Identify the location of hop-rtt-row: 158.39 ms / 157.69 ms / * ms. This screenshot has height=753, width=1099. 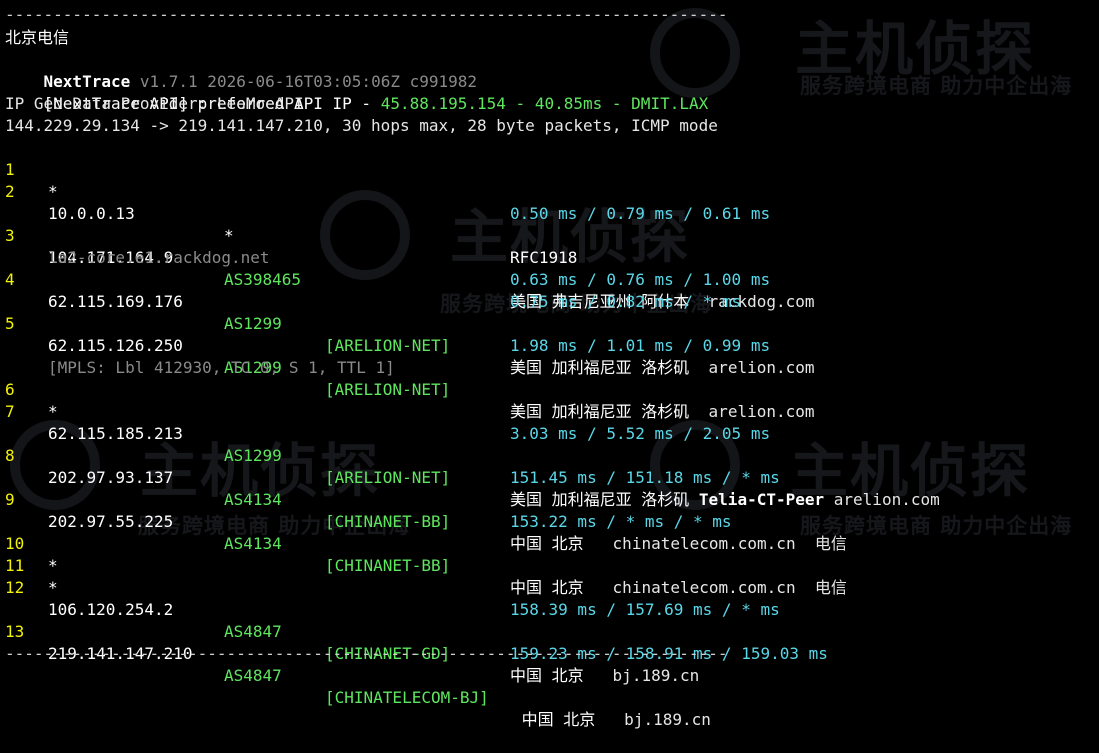
(549, 598).